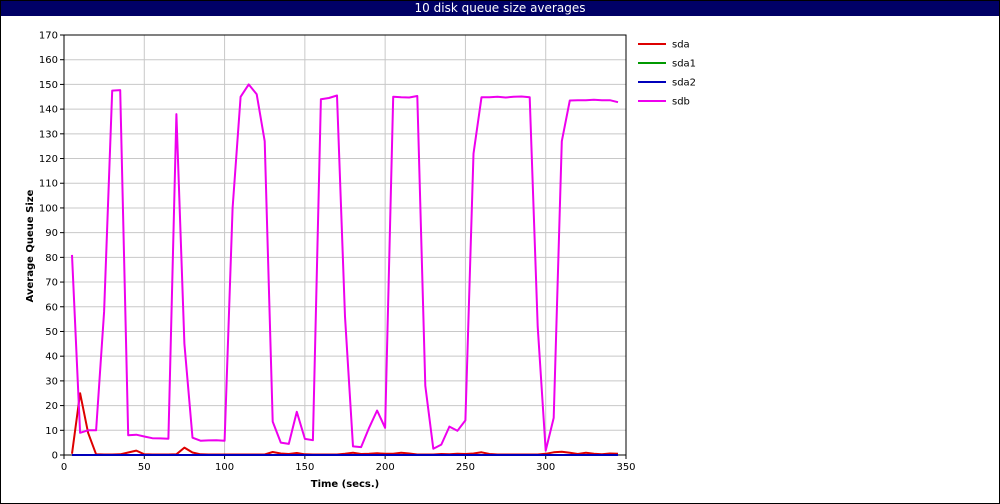 This screenshot has width=1000, height=504. What do you see at coordinates (625, 467) in the screenshot?
I see `x-tick-label: 350` at bounding box center [625, 467].